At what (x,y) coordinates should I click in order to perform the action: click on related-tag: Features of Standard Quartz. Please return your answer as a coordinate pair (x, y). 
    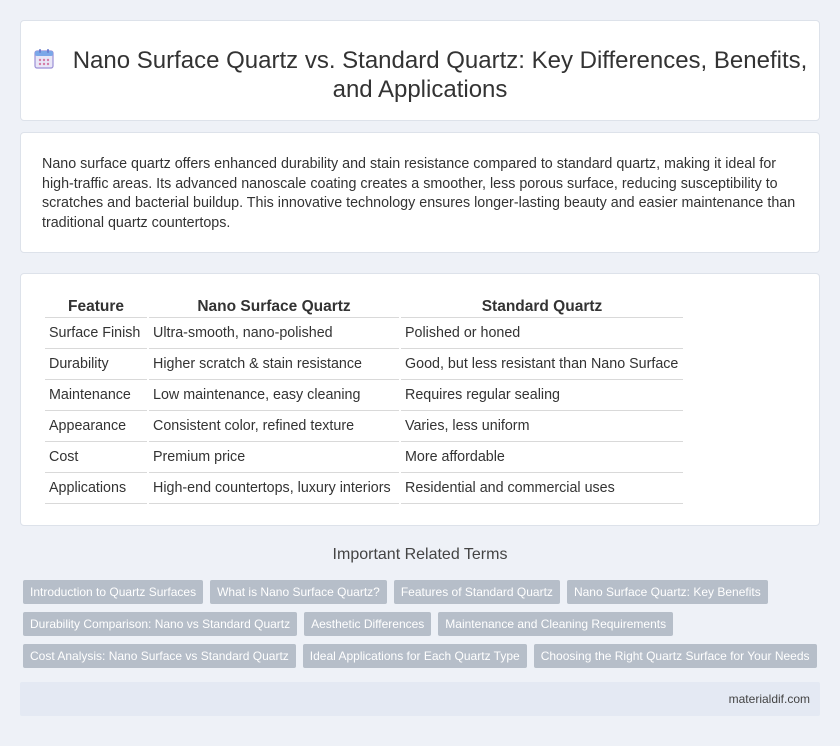
    Looking at the image, I should click on (476, 592).